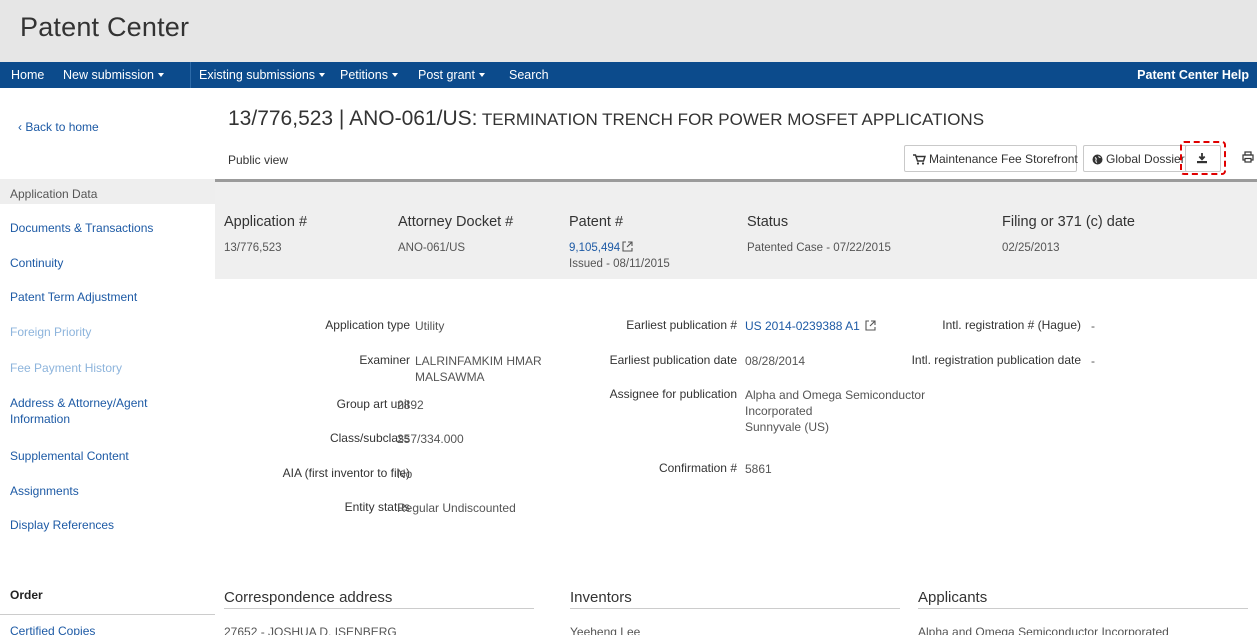  Describe the element at coordinates (1031, 248) in the screenshot. I see `filing-date-value: 02/25/2013` at that location.